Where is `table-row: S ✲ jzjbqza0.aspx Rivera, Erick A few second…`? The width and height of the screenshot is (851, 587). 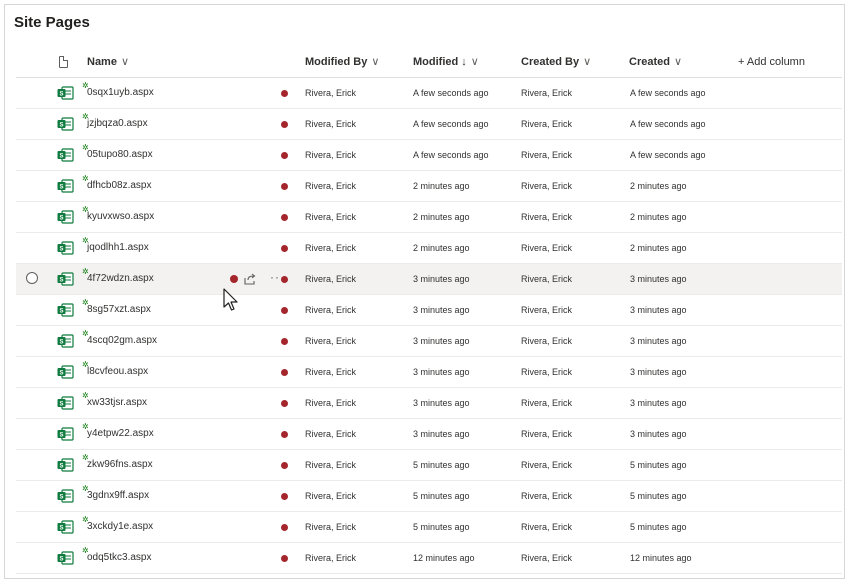
table-row: S ✲ jzjbqza0.aspx Rivera, Erick A few second… is located at coordinates (429, 124).